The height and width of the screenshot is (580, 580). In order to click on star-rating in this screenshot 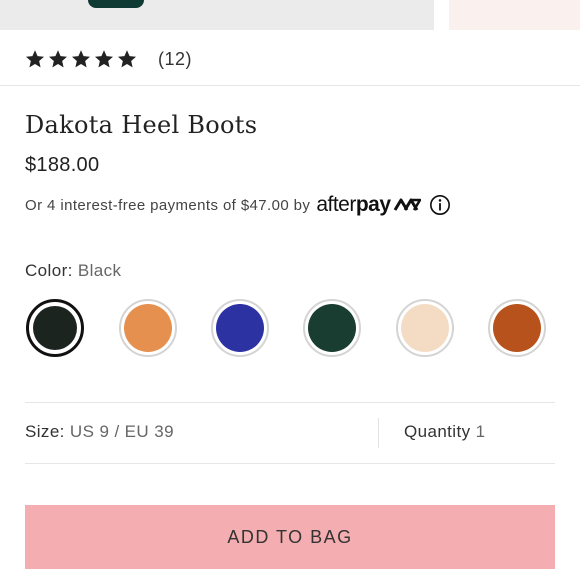, I will do `click(81, 59)`.